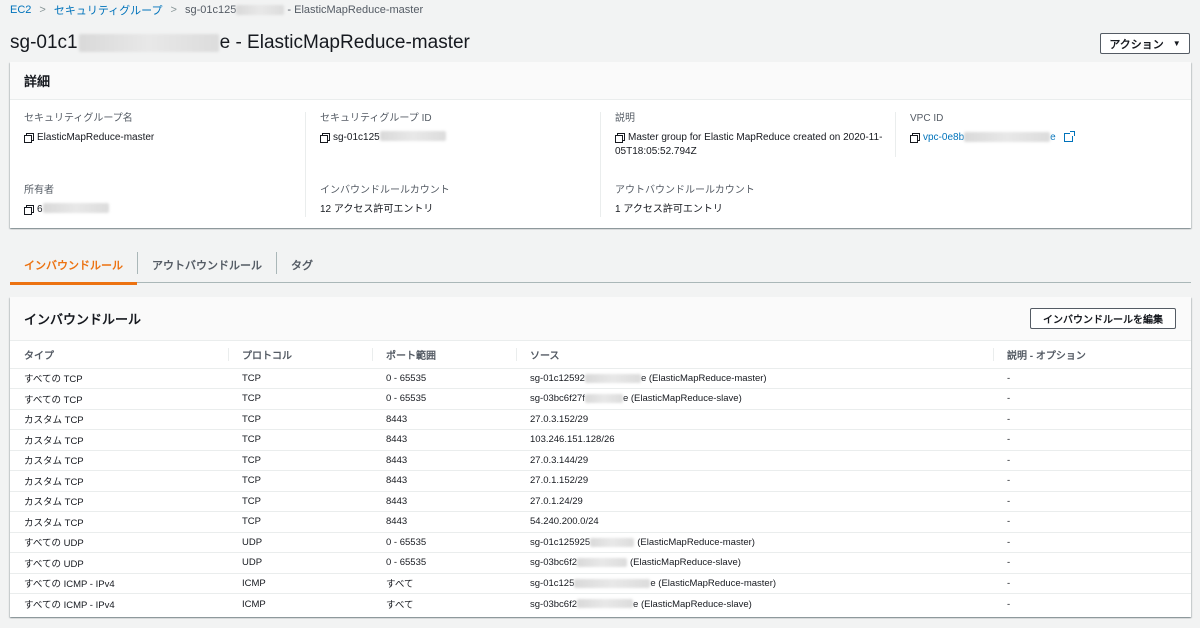  What do you see at coordinates (53, 380) in the screenshot?
I see `rule-type-cell: すべての TCP` at bounding box center [53, 380].